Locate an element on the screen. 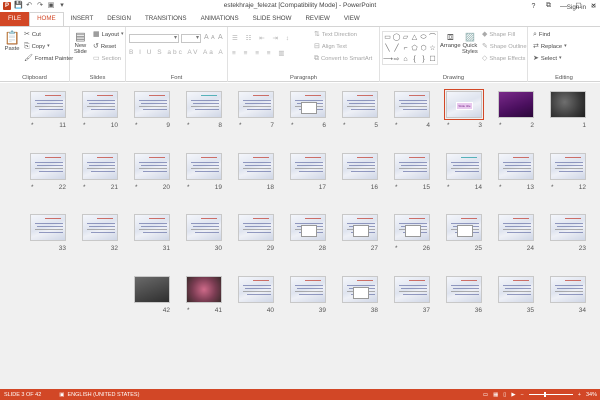 The width and height of the screenshot is (600, 400). list-buttons: ☰ ☷ ⇤ ⇥ ↕ is located at coordinates (262, 38).